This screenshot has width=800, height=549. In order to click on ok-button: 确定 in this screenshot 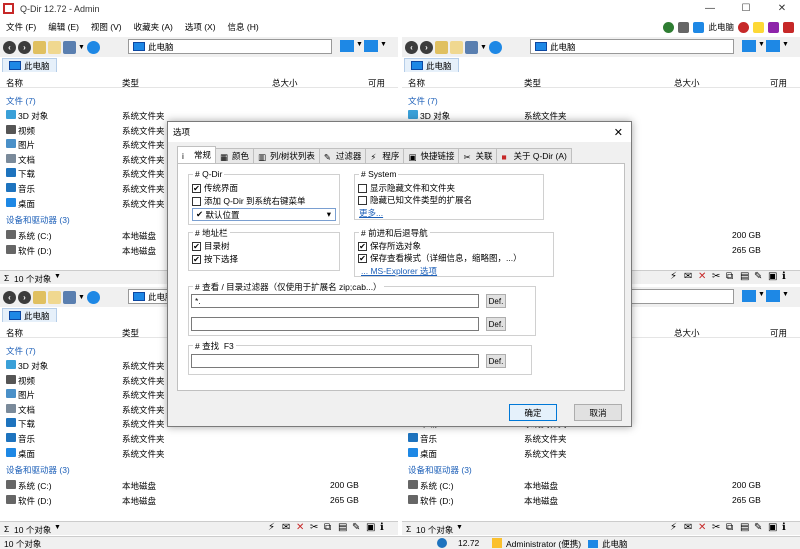, I will do `click(533, 412)`.